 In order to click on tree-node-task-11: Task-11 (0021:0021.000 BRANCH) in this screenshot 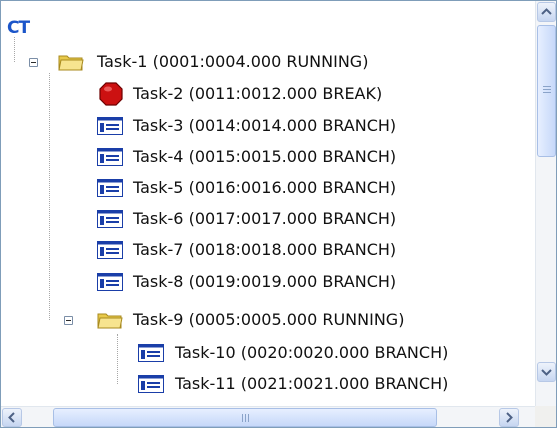, I will do `click(268, 384)`.